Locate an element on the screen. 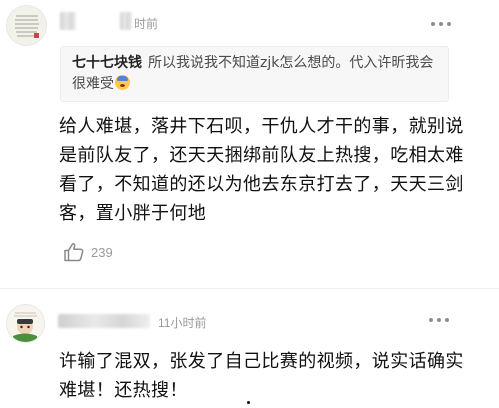 This screenshot has height=408, width=499. quoted-reply: 七十七块钱 所以我说我不知道zjk怎么想的。代入许昕我会很难受 is located at coordinates (254, 74).